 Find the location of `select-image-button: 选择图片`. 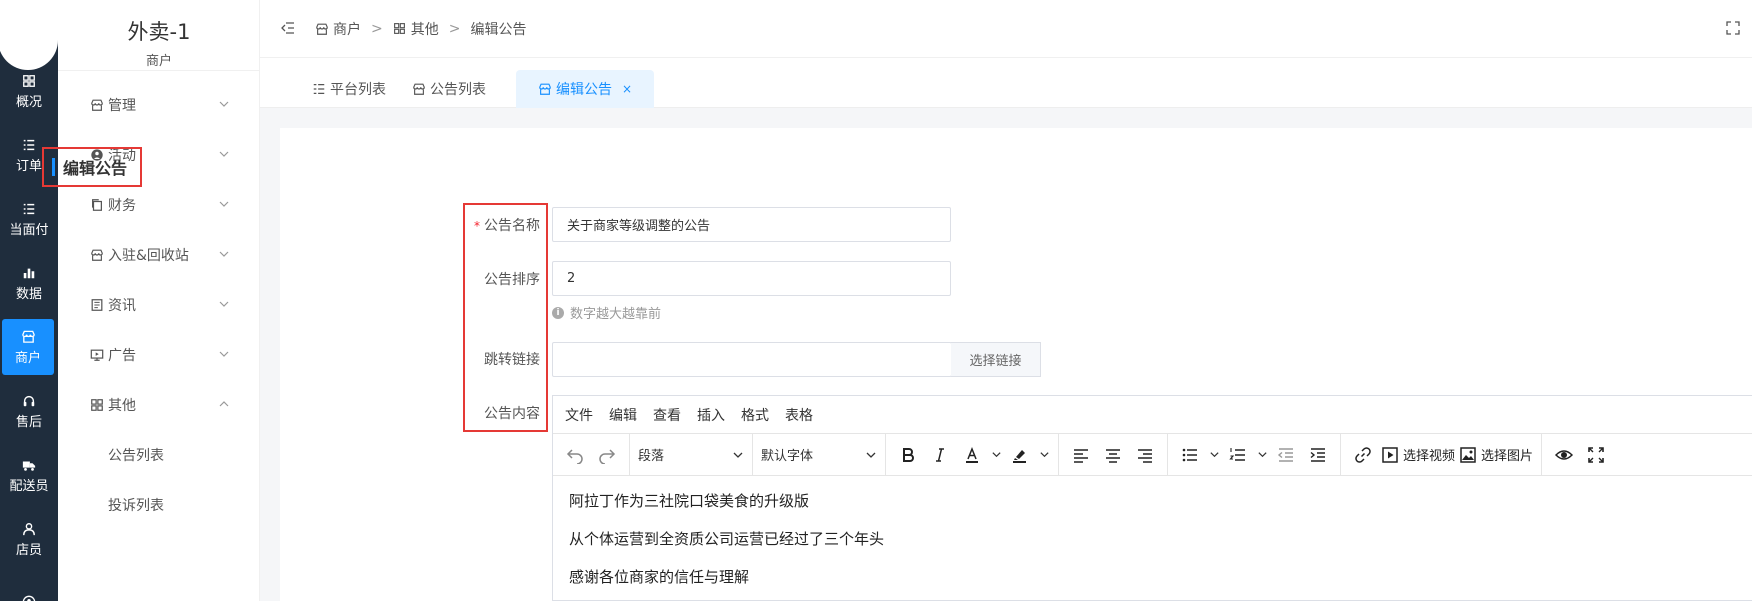

select-image-button: 选择图片 is located at coordinates (1496, 455).